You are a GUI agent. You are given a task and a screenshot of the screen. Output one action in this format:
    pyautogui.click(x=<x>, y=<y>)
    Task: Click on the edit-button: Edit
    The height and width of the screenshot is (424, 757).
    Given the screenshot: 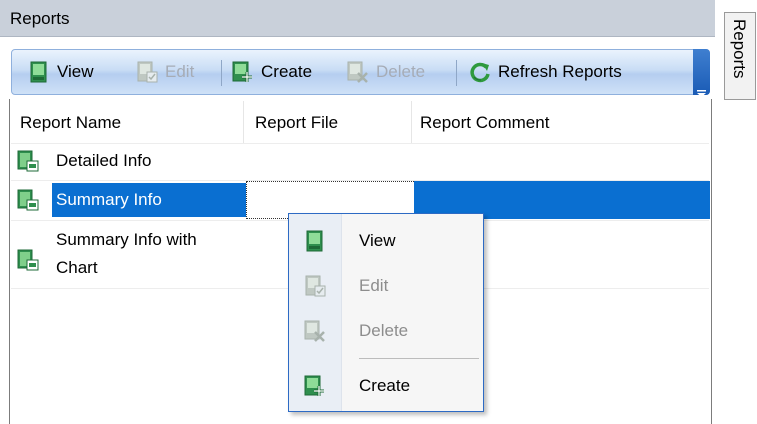 What is the action you would take?
    pyautogui.click(x=165, y=72)
    